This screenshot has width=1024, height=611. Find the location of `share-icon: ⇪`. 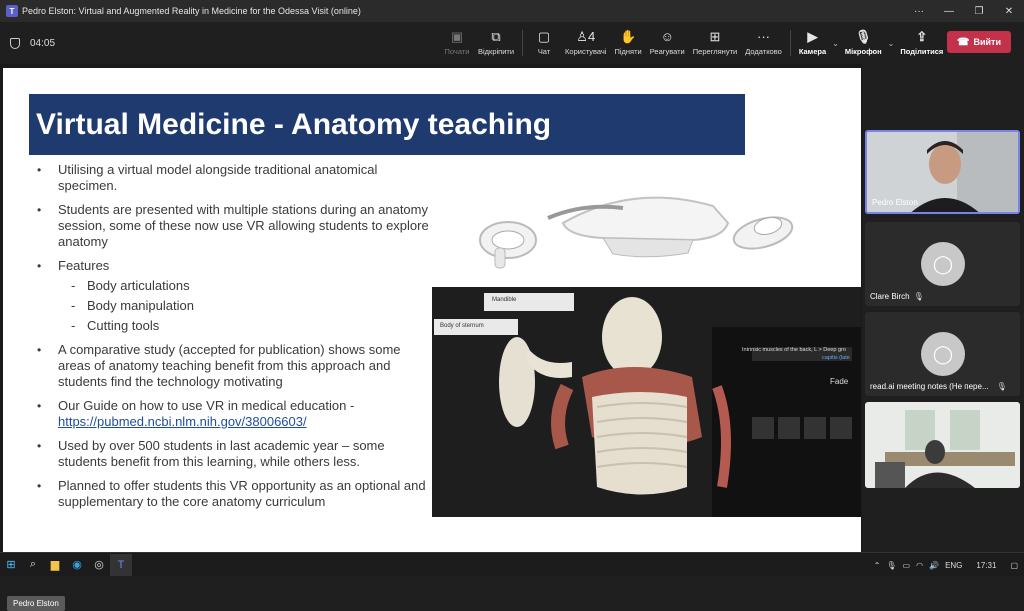

share-icon: ⇪ is located at coordinates (922, 36).